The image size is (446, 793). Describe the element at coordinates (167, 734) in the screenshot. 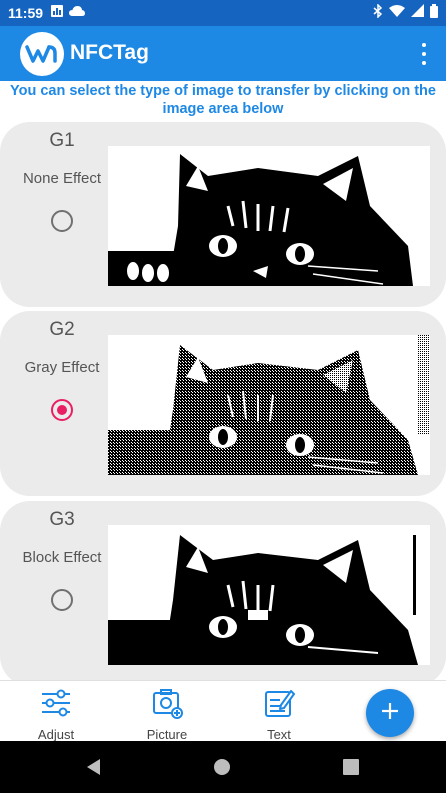

I see `nav-picture-label: Picture` at that location.